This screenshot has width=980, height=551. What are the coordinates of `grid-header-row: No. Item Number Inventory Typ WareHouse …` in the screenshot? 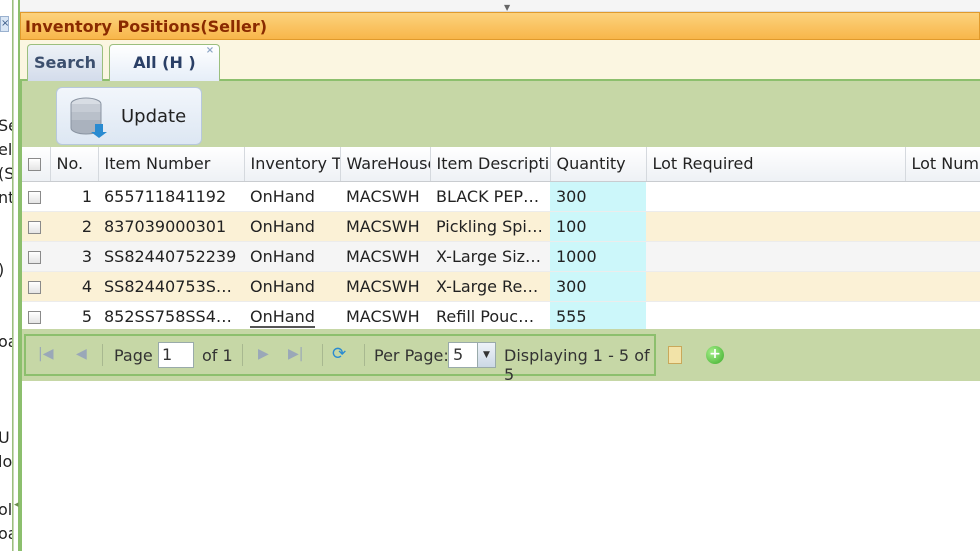 It's located at (501, 164).